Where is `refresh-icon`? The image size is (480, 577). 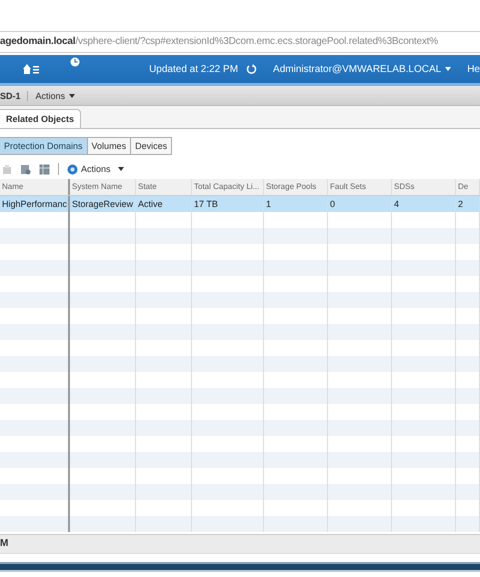
refresh-icon is located at coordinates (252, 69).